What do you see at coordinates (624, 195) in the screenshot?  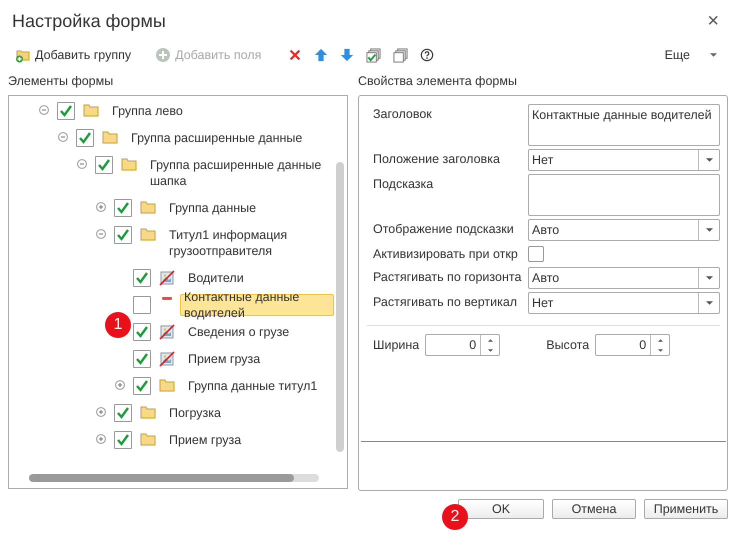 I see `text-area` at bounding box center [624, 195].